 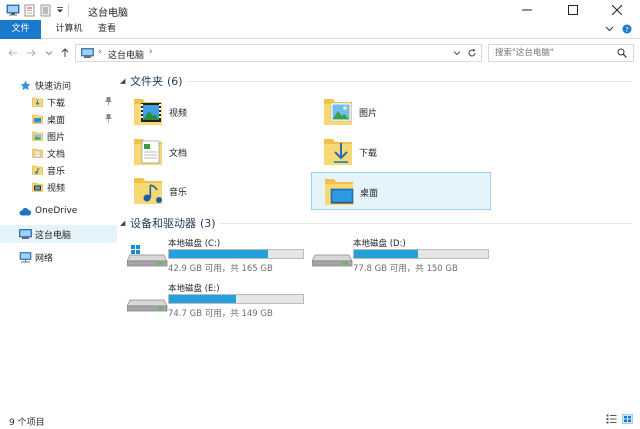 I want to click on sidebar-item-downloads: 下载, so click(x=58, y=102).